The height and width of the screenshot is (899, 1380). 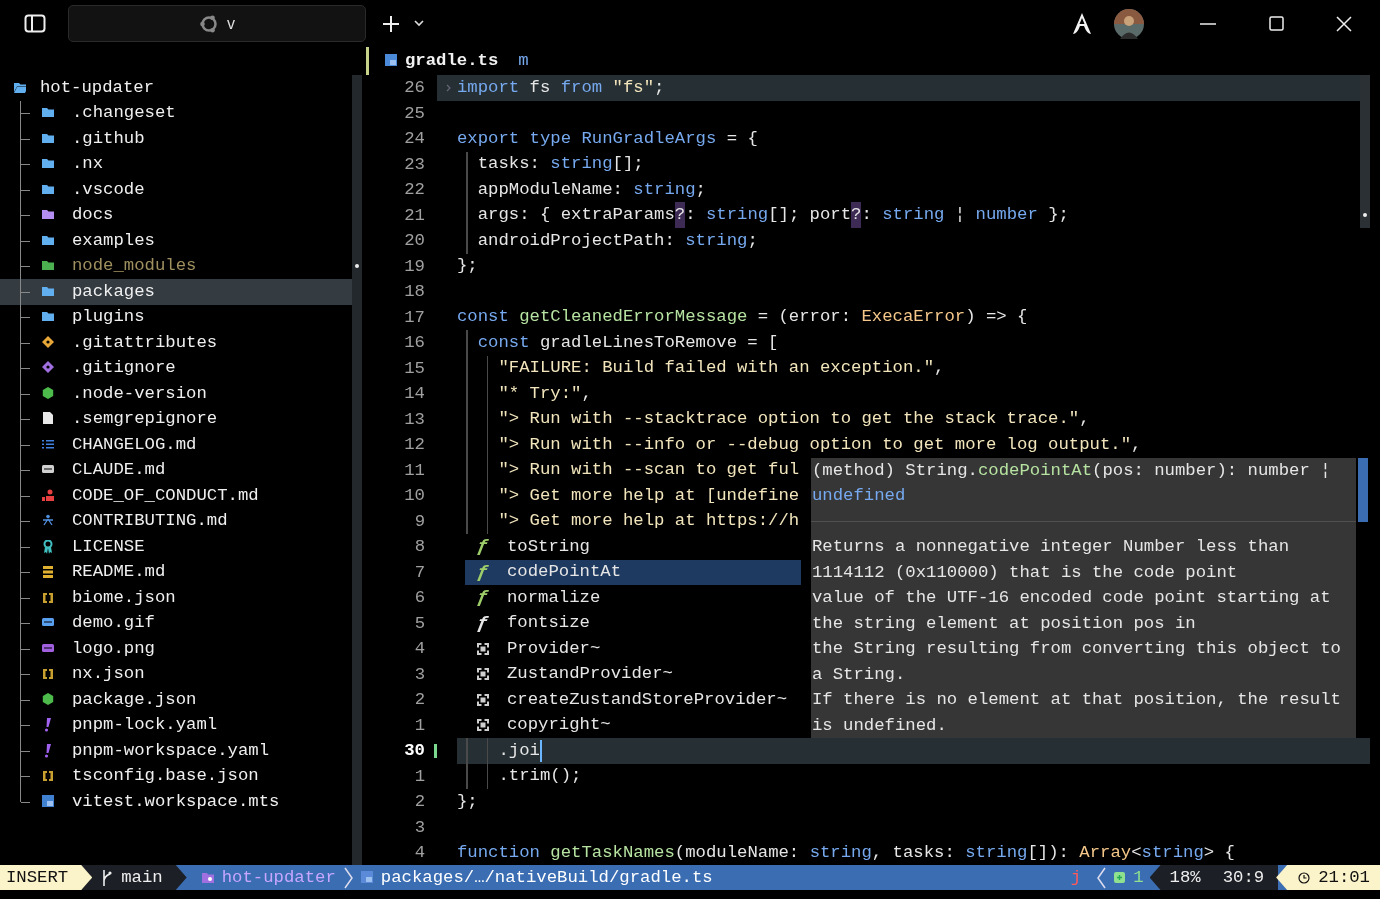 What do you see at coordinates (176, 88) in the screenshot?
I see `file-tree-item: hot-updater` at bounding box center [176, 88].